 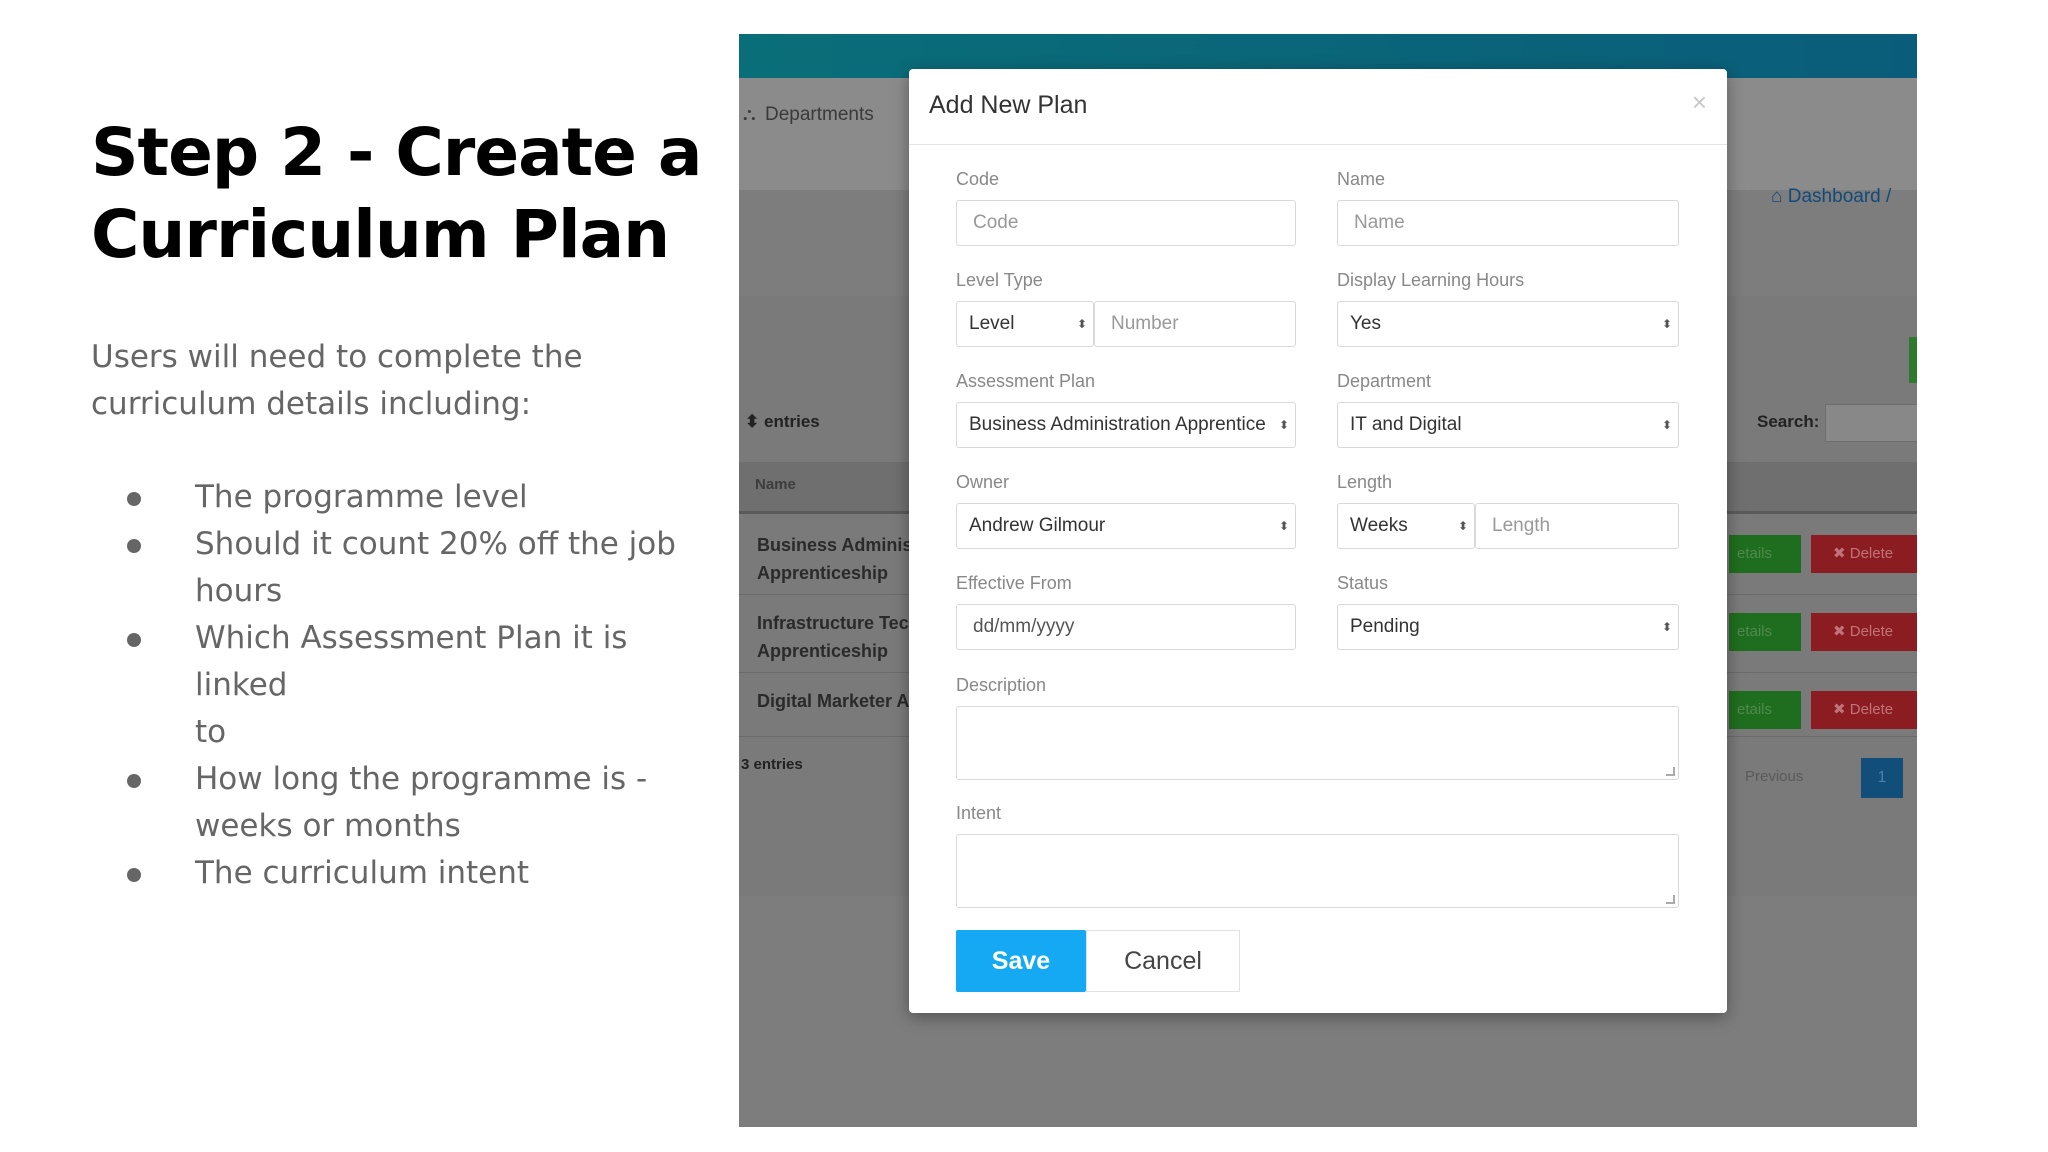 What do you see at coordinates (819, 114) in the screenshot?
I see `nav-departments-label: Departments` at bounding box center [819, 114].